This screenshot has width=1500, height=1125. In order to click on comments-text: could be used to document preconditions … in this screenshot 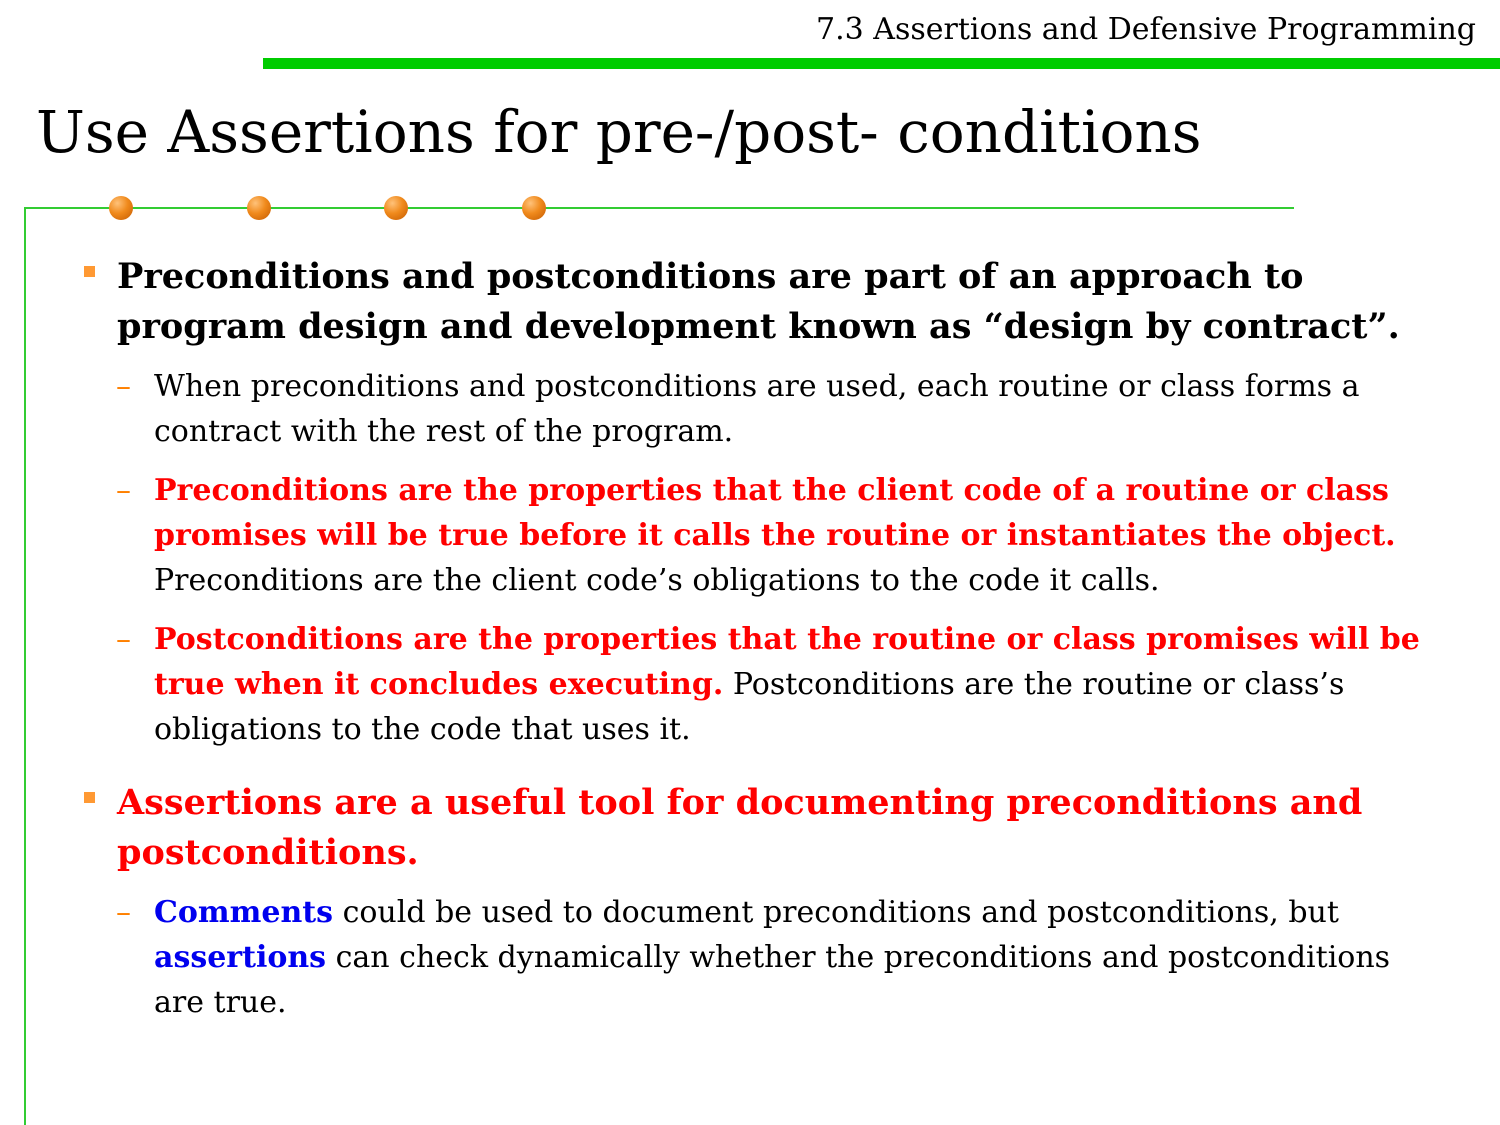, I will do `click(836, 912)`.